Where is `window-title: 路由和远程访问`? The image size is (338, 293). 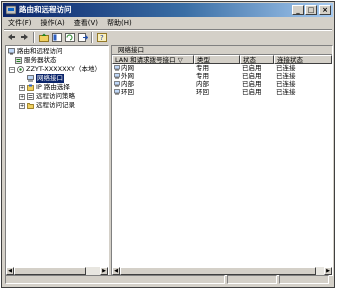
window-title: 路由和远程访问 is located at coordinates (45, 9).